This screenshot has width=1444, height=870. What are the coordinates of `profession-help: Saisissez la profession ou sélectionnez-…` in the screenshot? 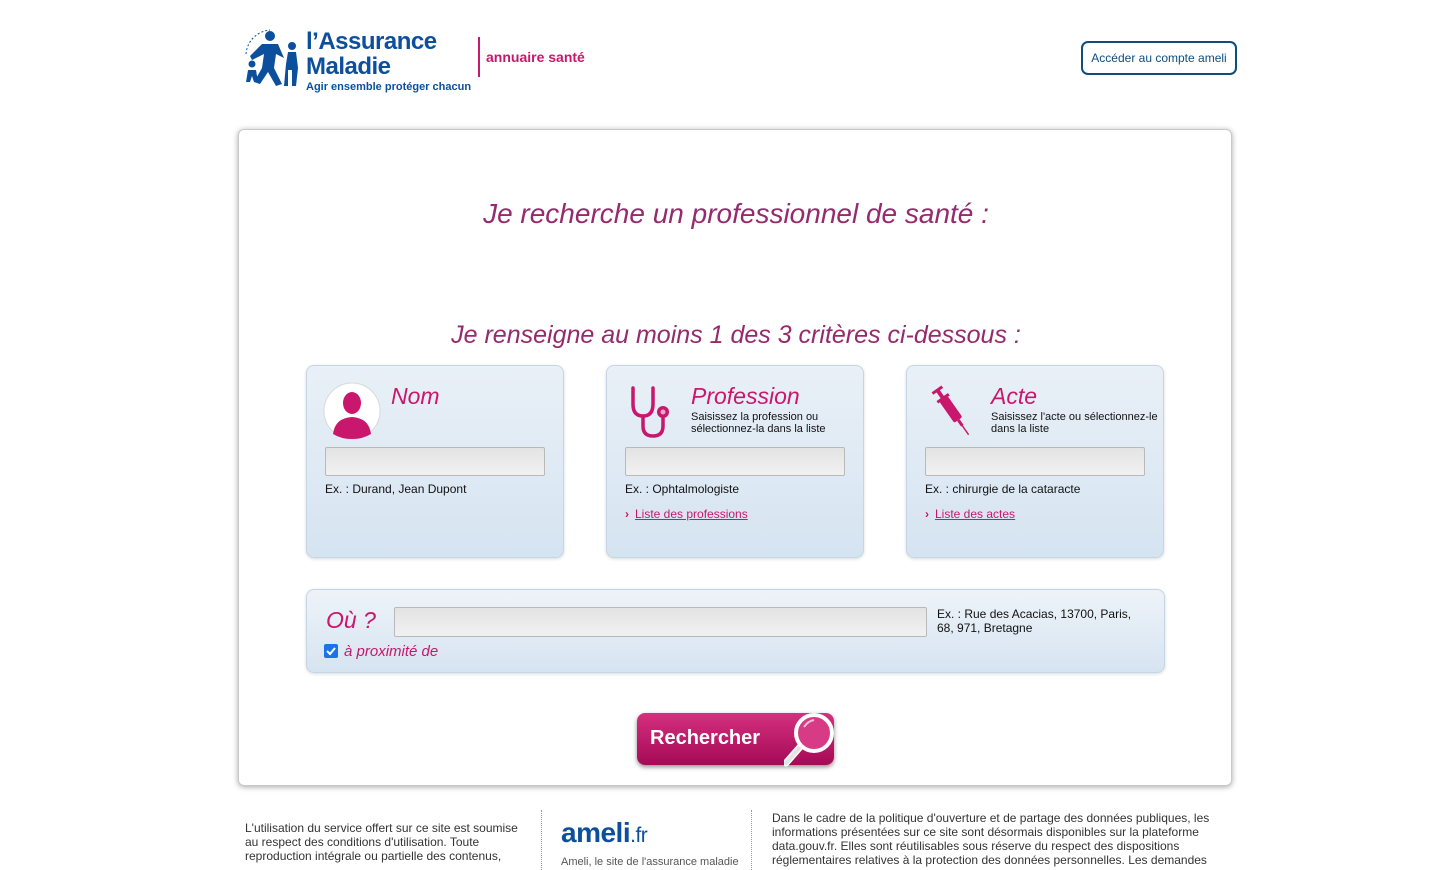 It's located at (758, 423).